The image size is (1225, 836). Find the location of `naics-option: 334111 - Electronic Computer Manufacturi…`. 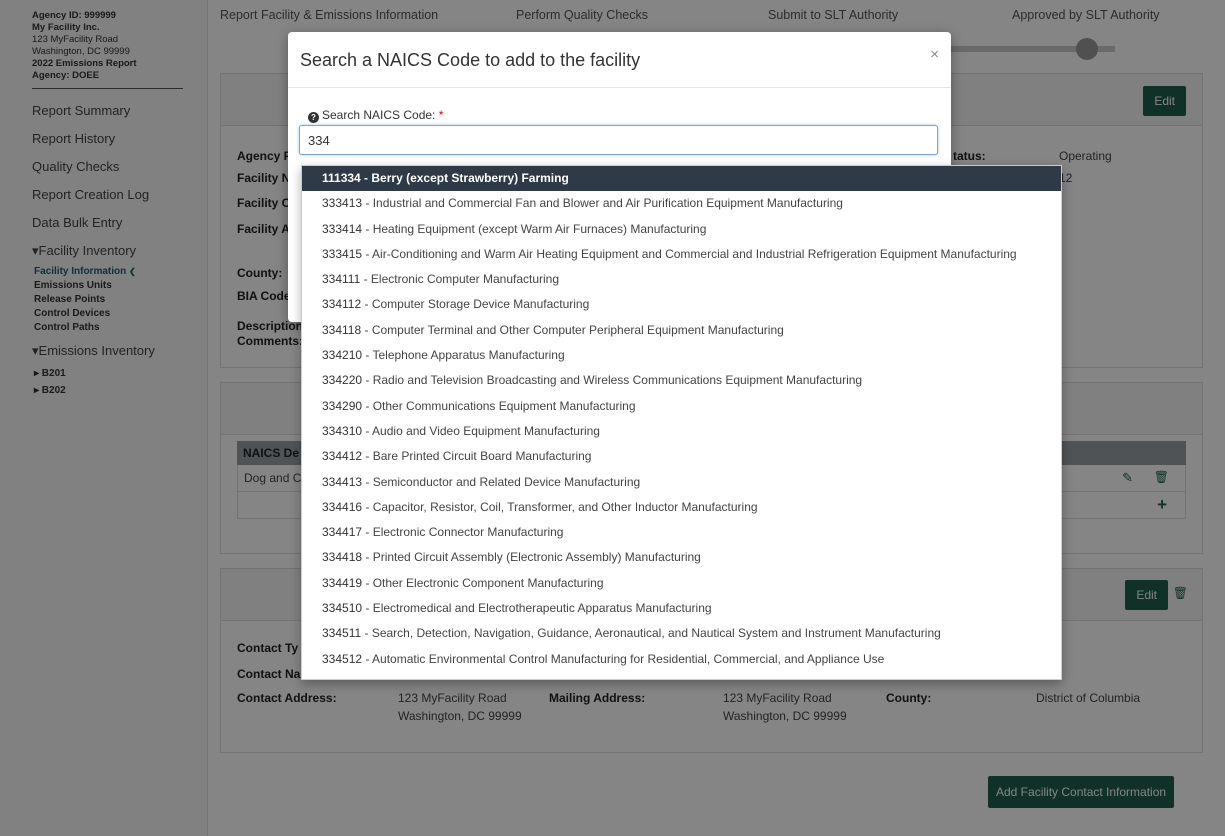

naics-option: 334111 - Electronic Computer Manufacturi… is located at coordinates (681, 279).